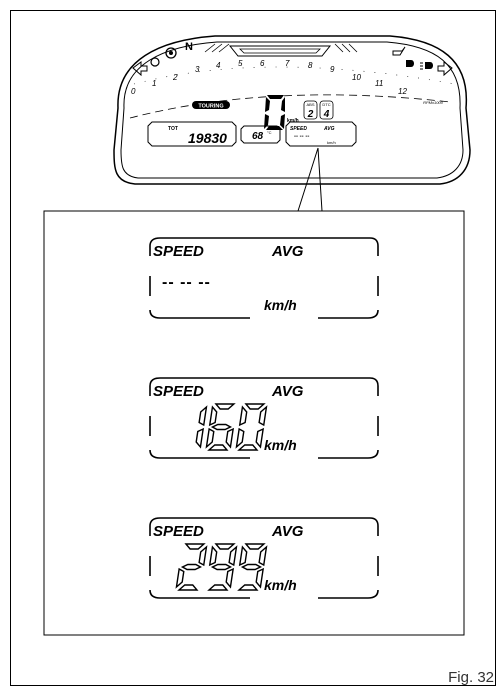  I want to click on neutral-indicator: N, so click(189, 47).